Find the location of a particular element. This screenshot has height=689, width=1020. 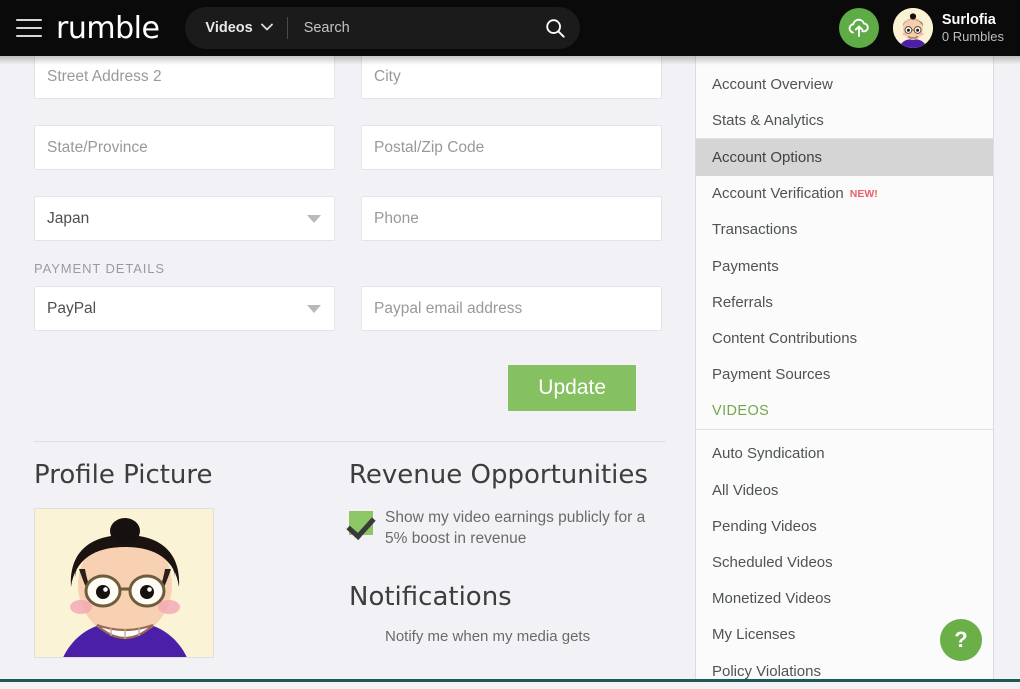

sidebar-item-label: Auto Syndication is located at coordinates (768, 454).